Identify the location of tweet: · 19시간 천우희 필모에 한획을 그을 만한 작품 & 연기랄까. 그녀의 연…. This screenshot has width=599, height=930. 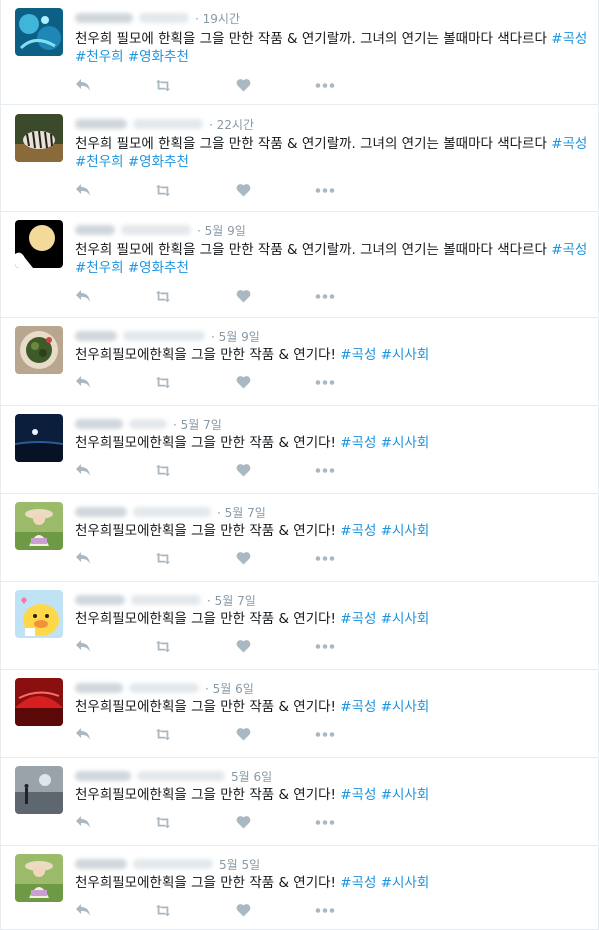
(299, 52).